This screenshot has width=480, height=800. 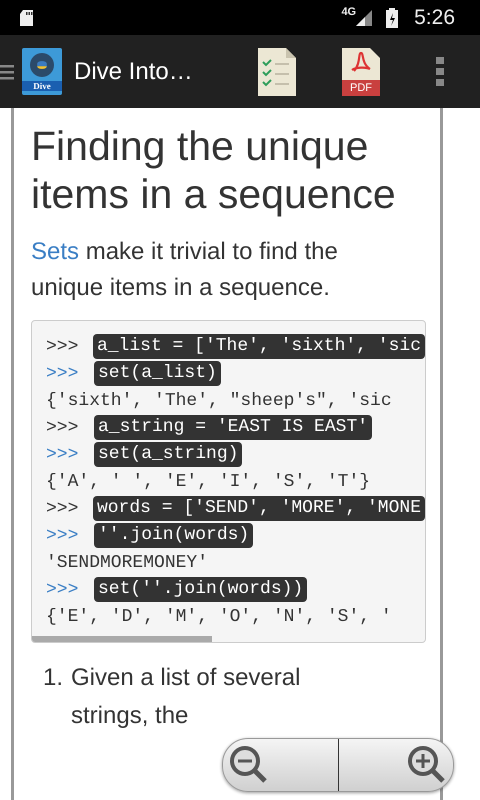 What do you see at coordinates (427, 765) in the screenshot?
I see `zoom-in-icon` at bounding box center [427, 765].